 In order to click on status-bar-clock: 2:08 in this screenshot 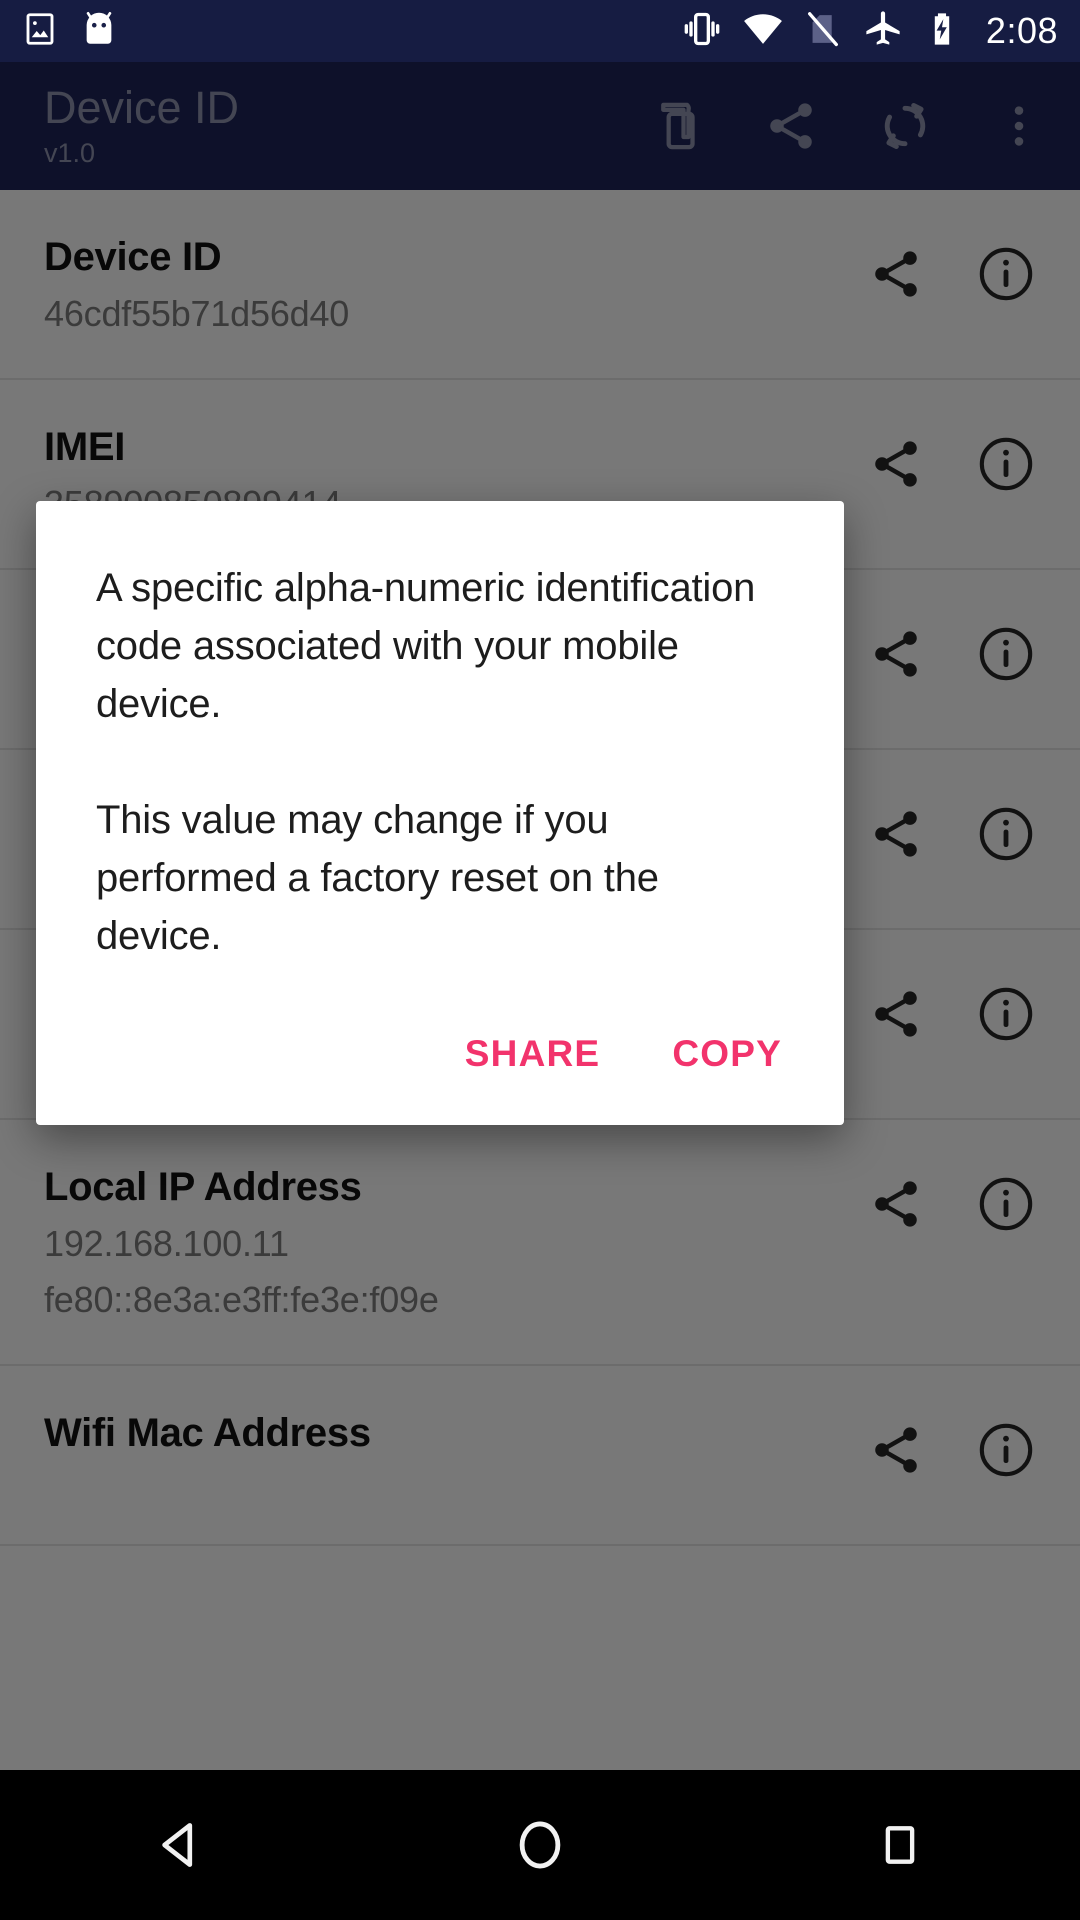, I will do `click(1021, 30)`.